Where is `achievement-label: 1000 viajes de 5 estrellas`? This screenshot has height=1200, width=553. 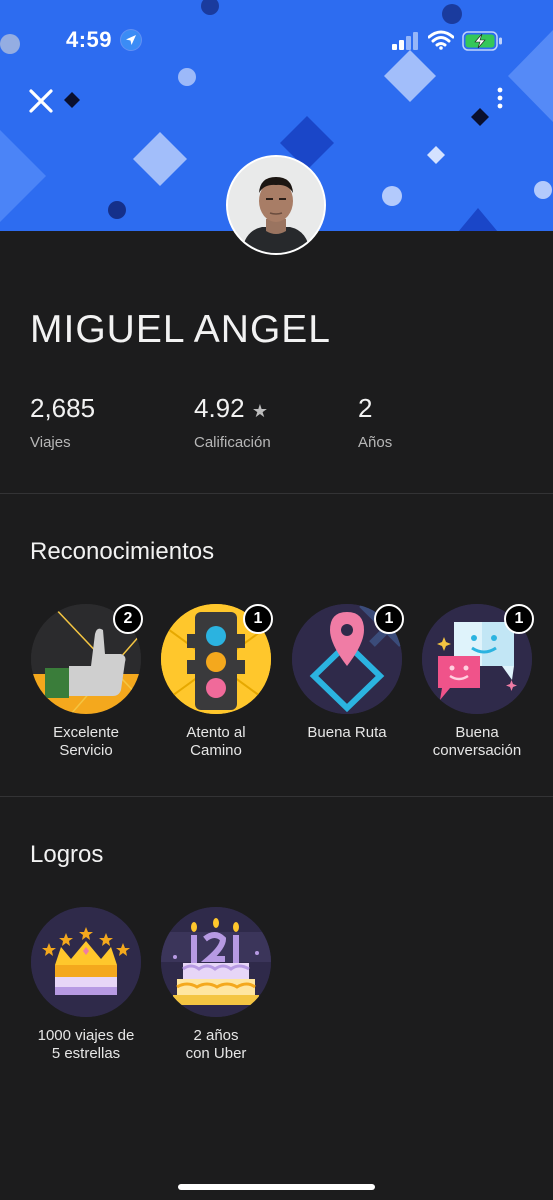
achievement-label: 1000 viajes de 5 estrellas is located at coordinates (86, 1044).